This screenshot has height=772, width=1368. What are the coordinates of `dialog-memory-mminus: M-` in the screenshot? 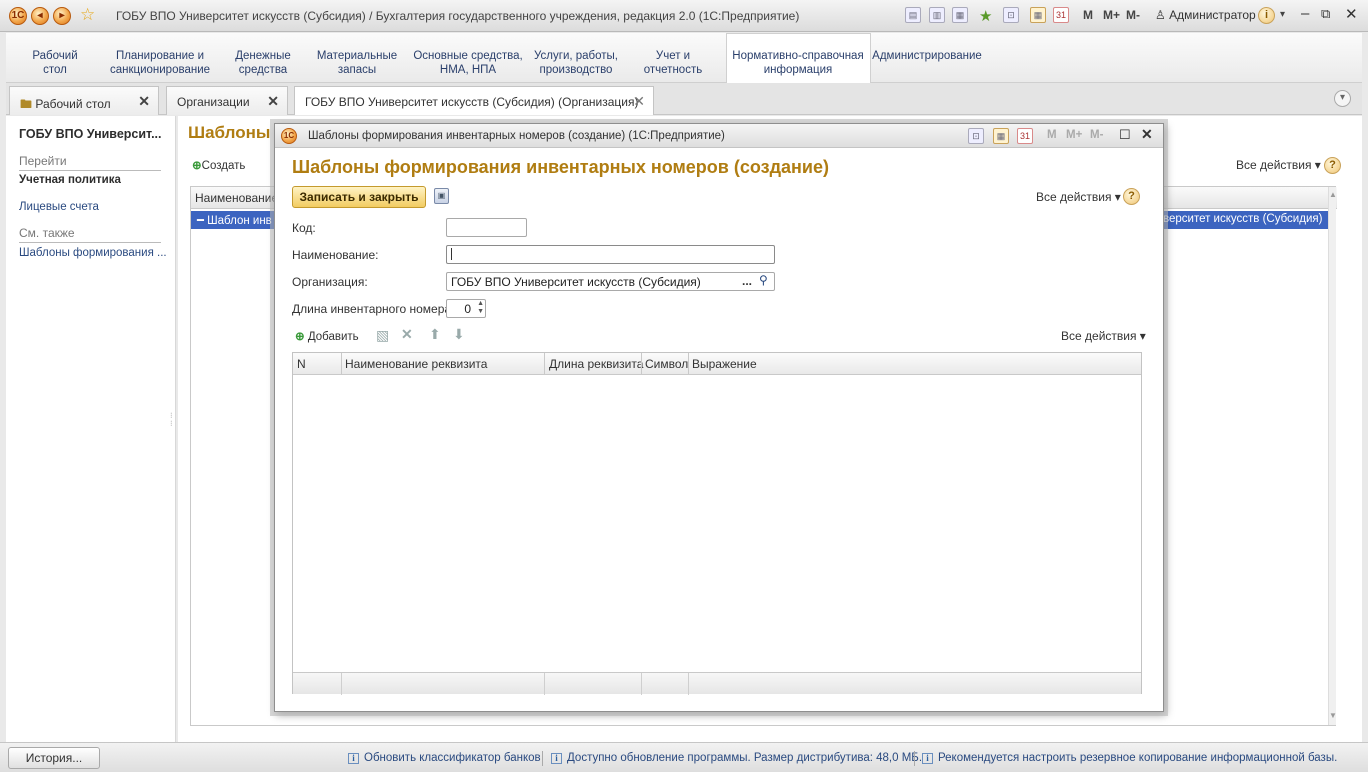 It's located at (1096, 135).